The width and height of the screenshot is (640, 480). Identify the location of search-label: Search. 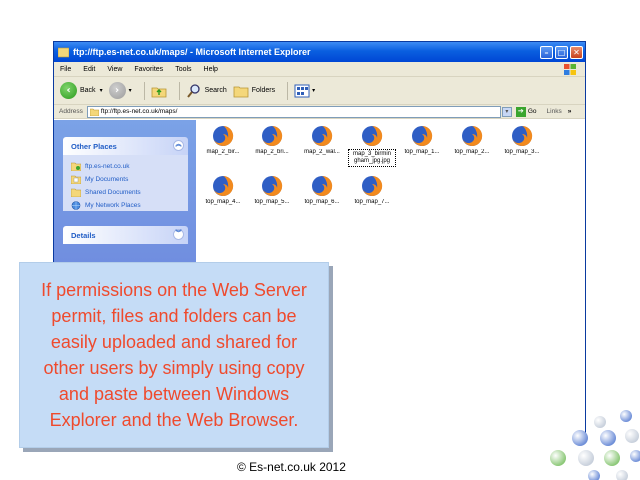
(215, 90).